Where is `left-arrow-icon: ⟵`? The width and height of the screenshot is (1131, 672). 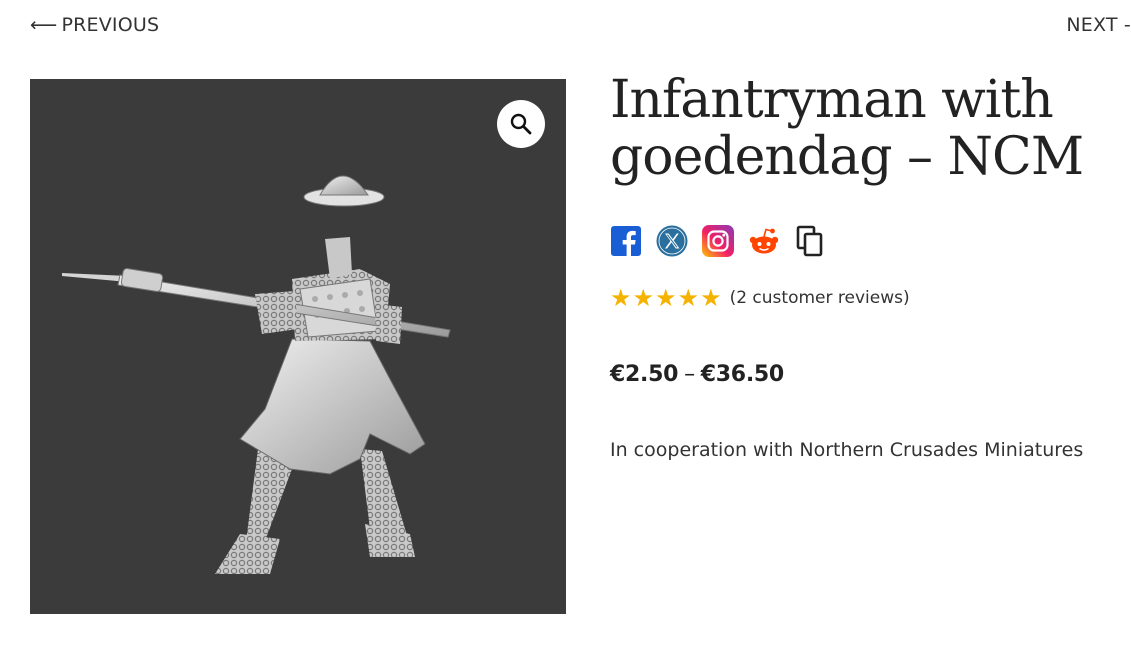 left-arrow-icon: ⟵ is located at coordinates (44, 25).